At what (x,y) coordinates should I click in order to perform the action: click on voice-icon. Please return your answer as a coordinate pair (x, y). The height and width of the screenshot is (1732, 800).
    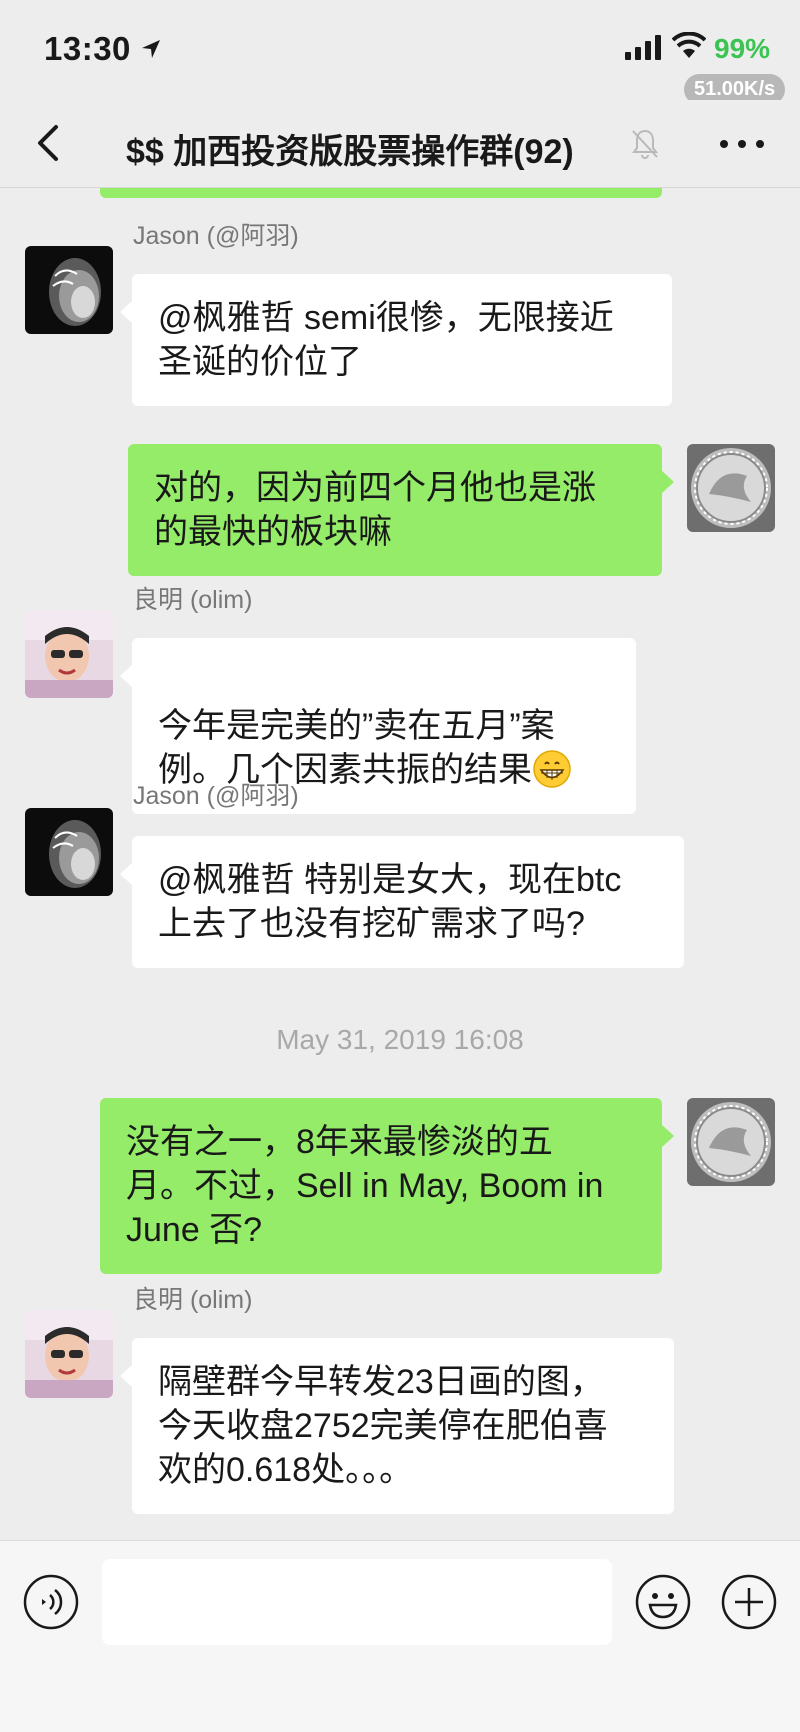
    Looking at the image, I should click on (51, 1602).